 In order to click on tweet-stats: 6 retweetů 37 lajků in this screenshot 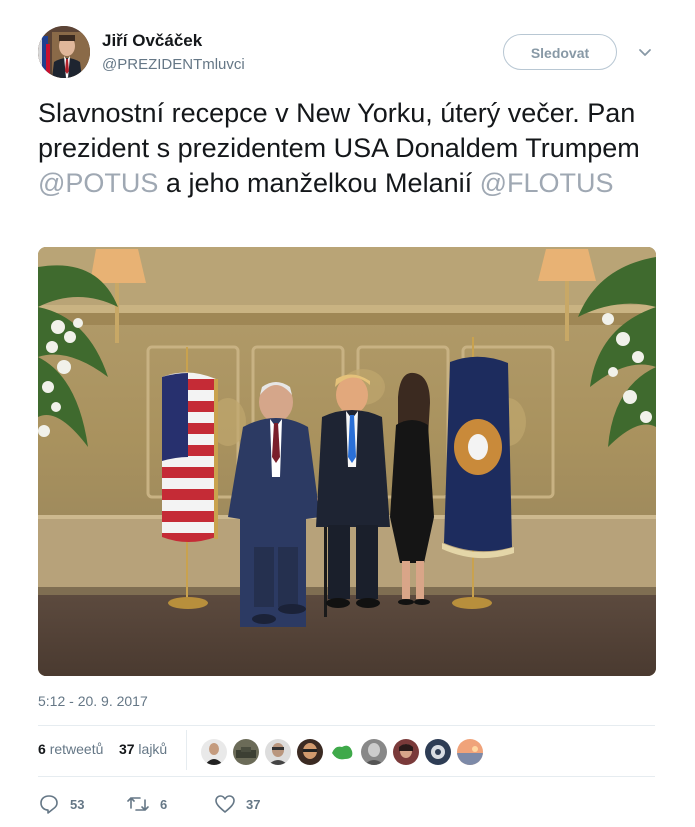, I will do `click(102, 749)`.